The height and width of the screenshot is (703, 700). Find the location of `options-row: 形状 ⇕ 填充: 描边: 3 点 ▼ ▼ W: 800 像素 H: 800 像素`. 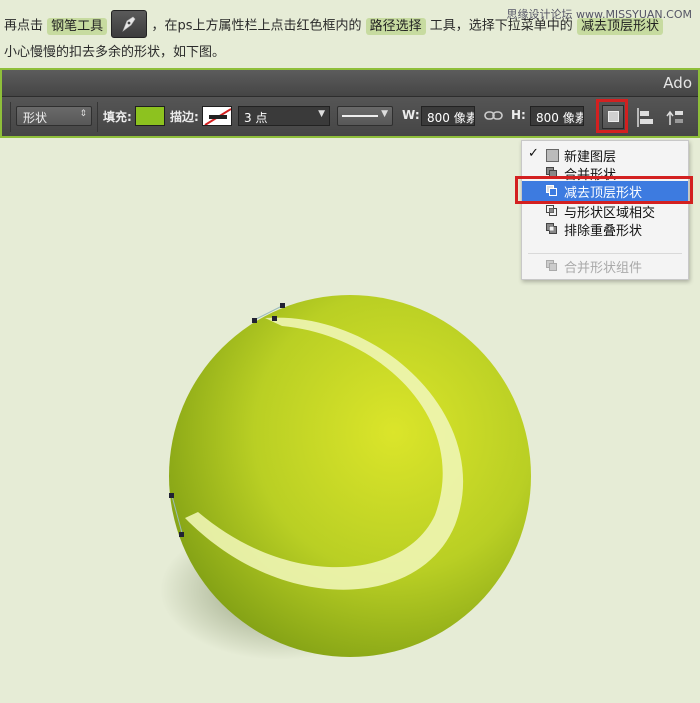

options-row: 形状 ⇕ 填充: 描边: 3 点 ▼ ▼ W: 800 像素 H: 800 像素 is located at coordinates (350, 116).